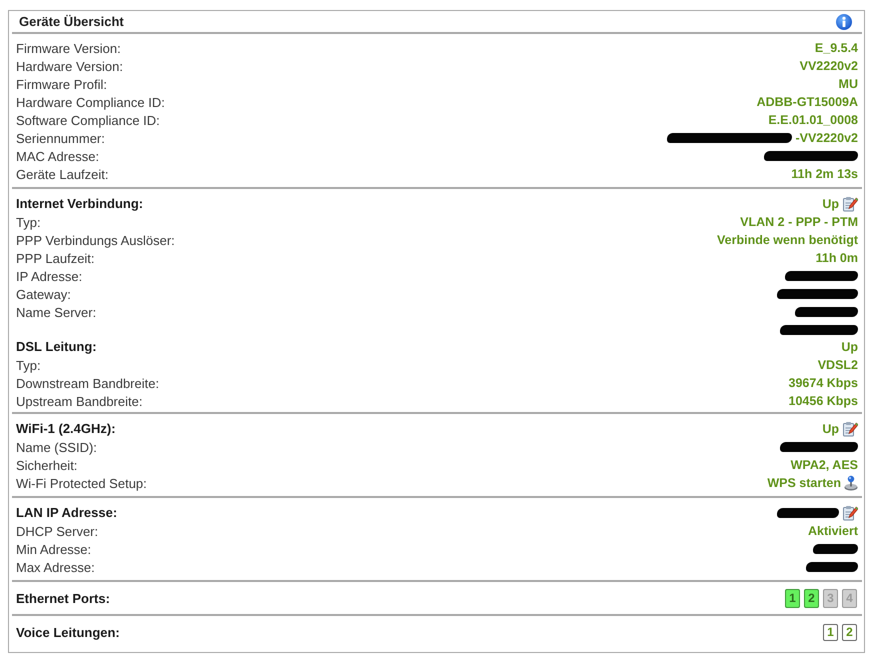 This screenshot has height=658, width=869. I want to click on field-label: Hardware Compliance ID:, so click(90, 102).